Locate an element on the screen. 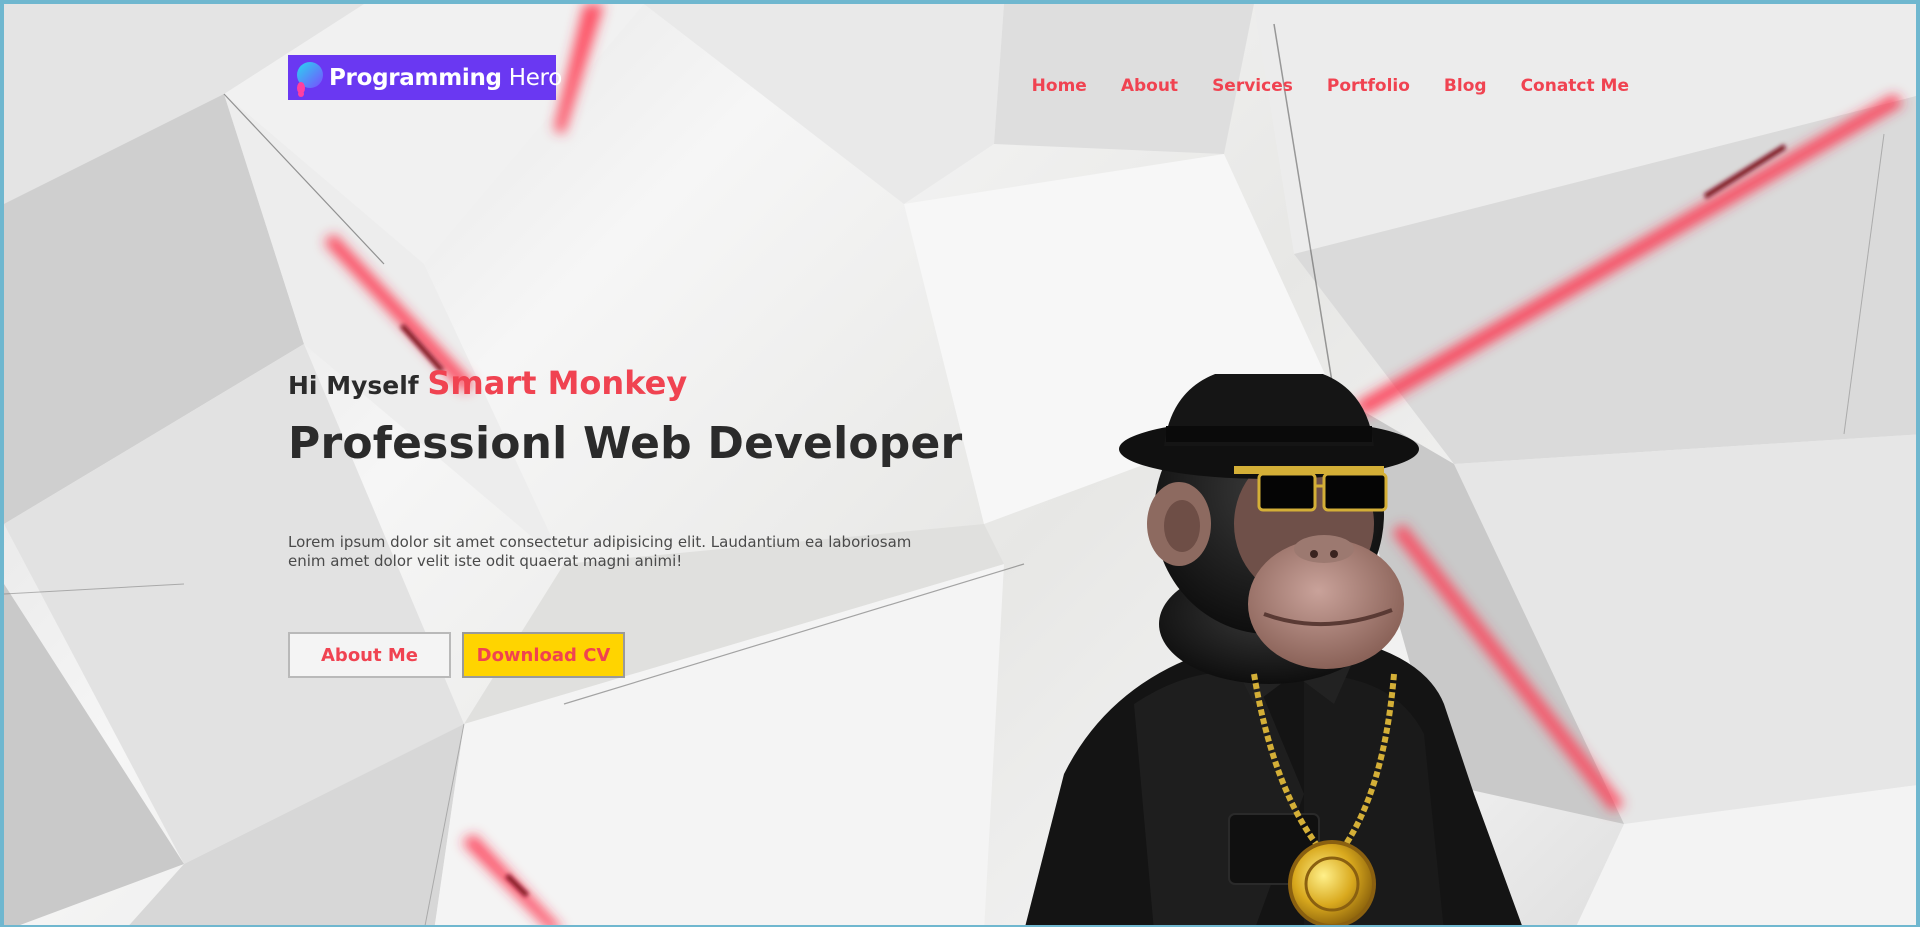 The width and height of the screenshot is (1920, 927). nav-link-blog: Blog is located at coordinates (1465, 86).